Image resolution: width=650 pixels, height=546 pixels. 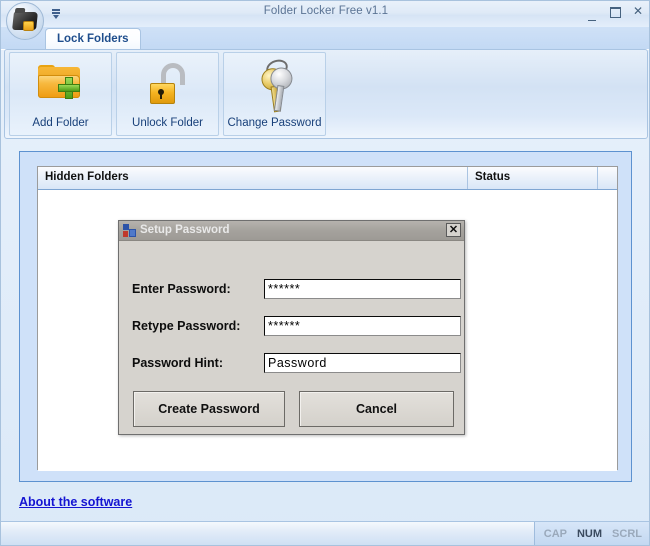 I want to click on maximize-button, so click(x=615, y=11).